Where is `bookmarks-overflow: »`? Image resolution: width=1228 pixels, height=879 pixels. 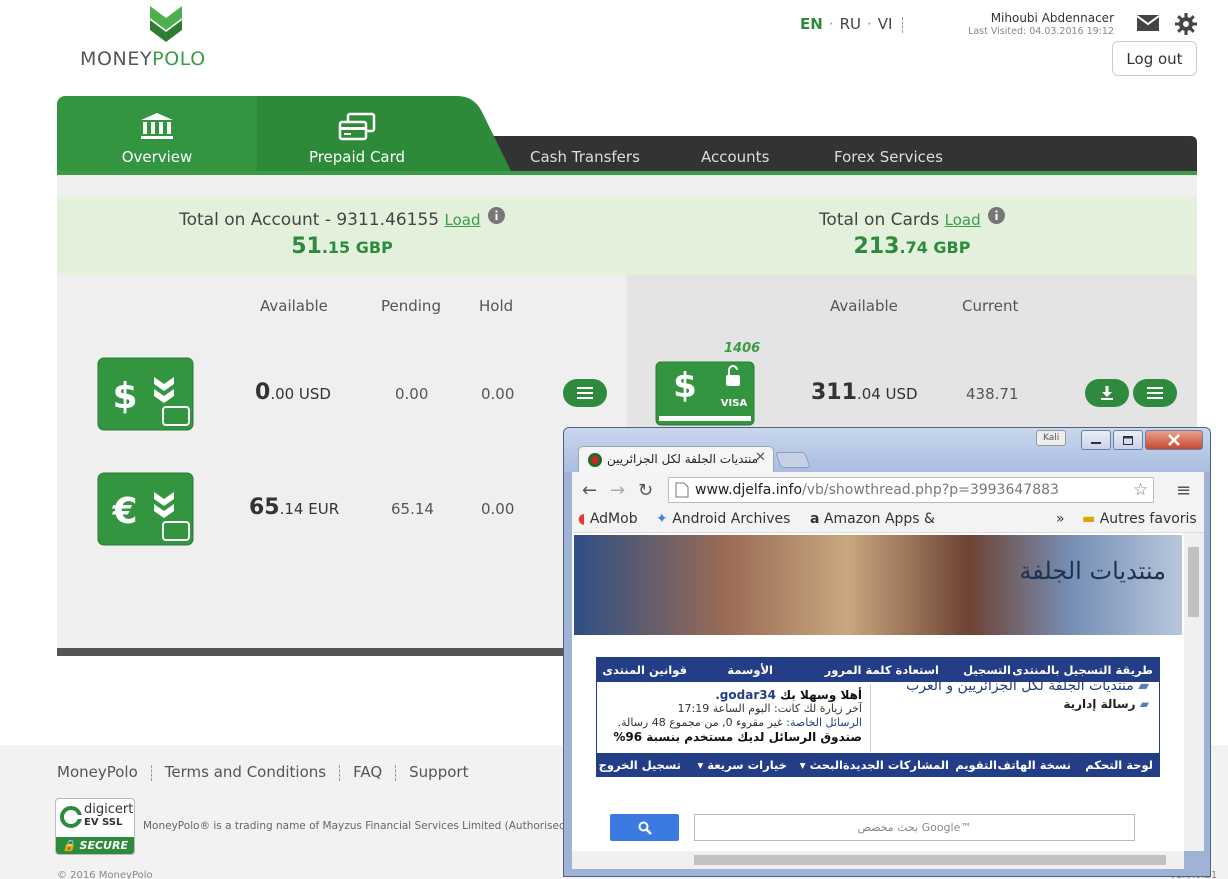
bookmarks-overflow: » is located at coordinates (1060, 519).